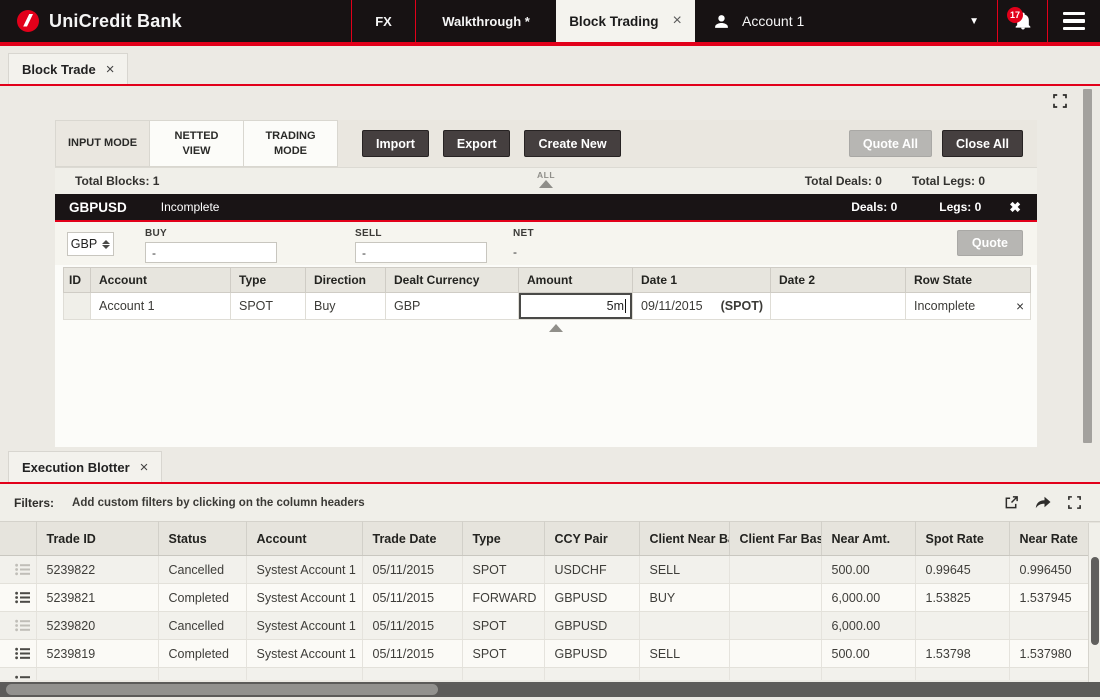  I want to click on tab-block-trade: Block Trade ×, so click(68, 68).